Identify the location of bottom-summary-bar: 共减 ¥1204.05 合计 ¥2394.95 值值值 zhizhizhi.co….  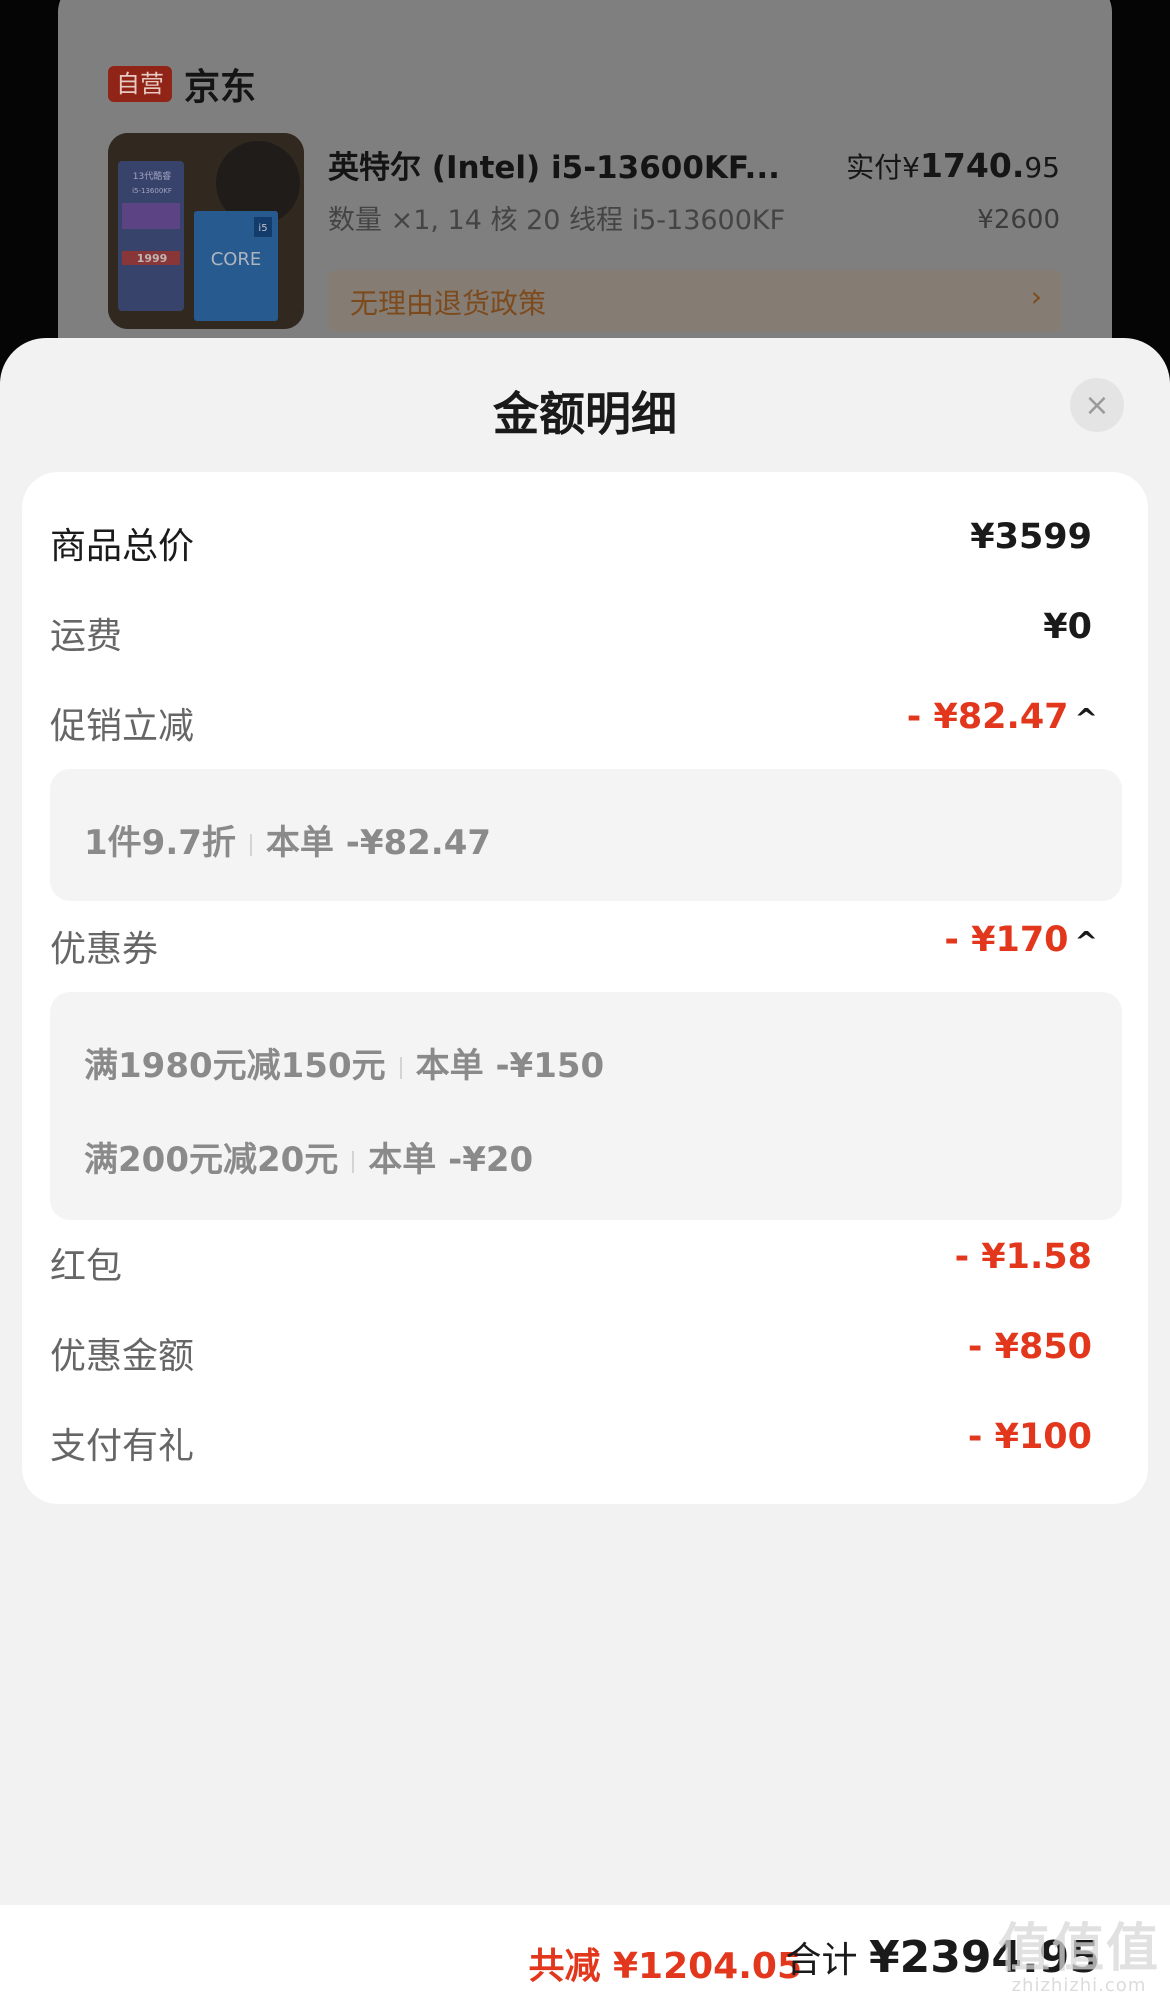
(585, 1959).